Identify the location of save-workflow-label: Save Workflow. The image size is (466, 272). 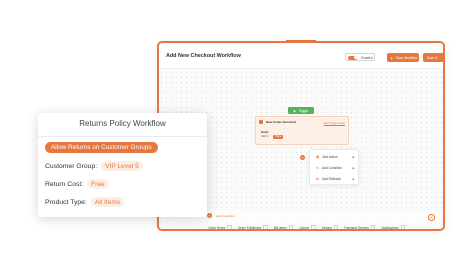
(406, 57).